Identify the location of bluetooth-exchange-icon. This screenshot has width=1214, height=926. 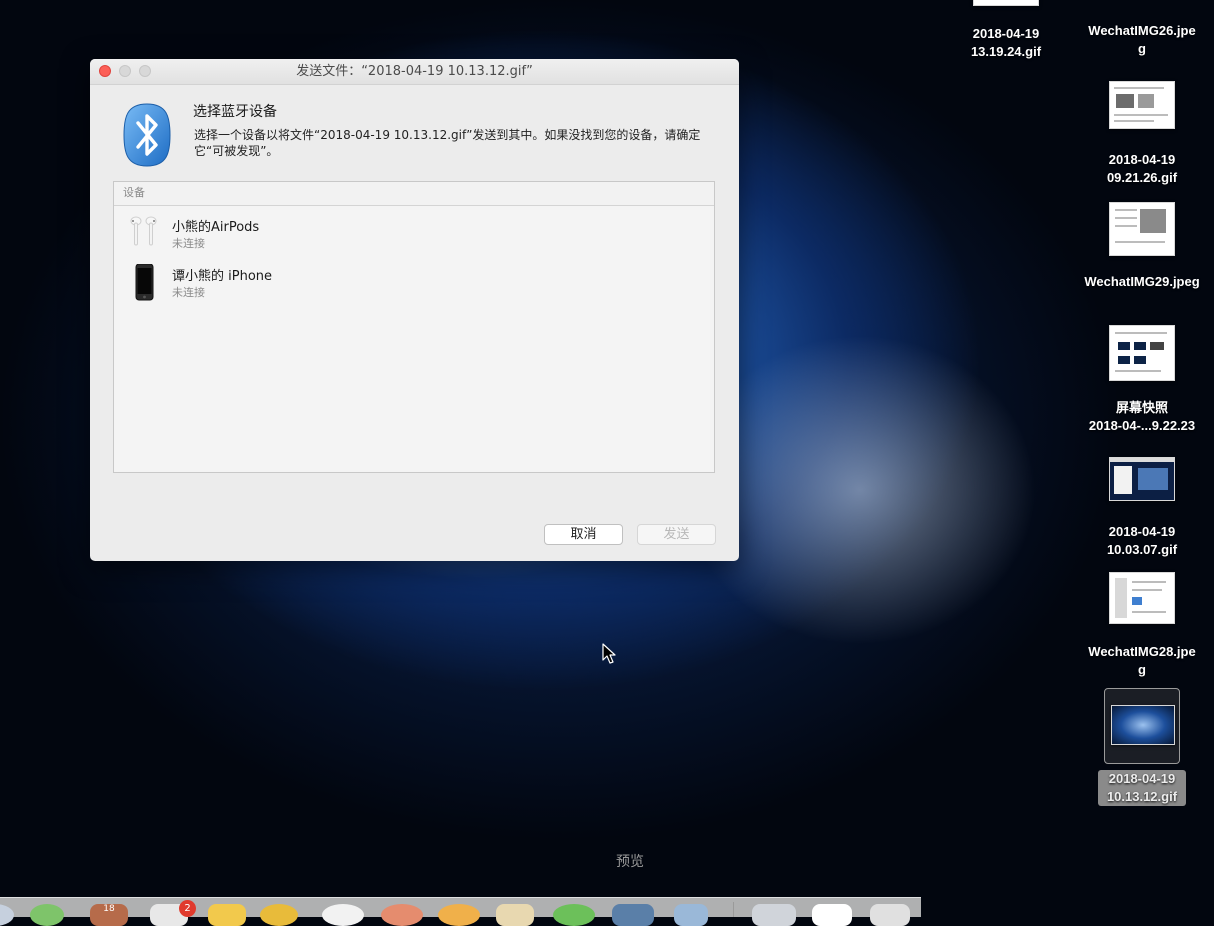
(691, 915).